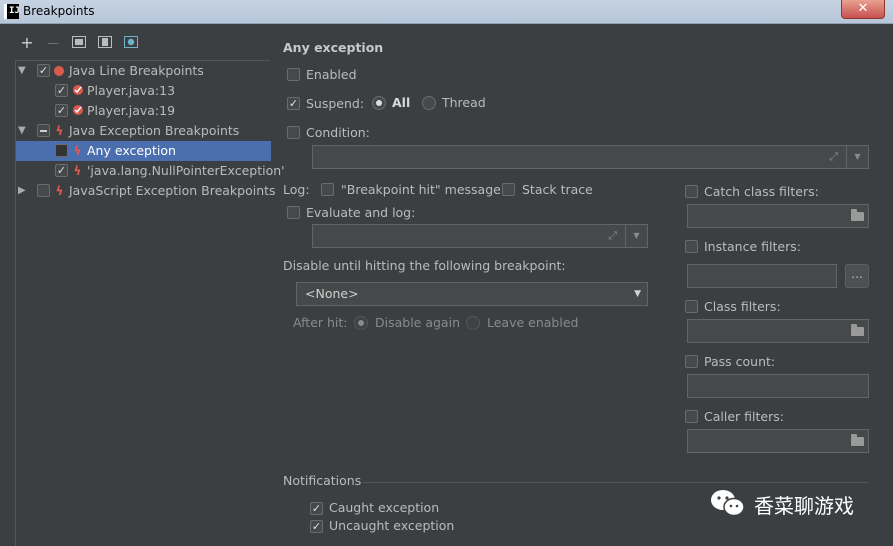 Image resolution: width=893 pixels, height=546 pixels. What do you see at coordinates (53, 43) in the screenshot?
I see `remove-breakpoint-button: —` at bounding box center [53, 43].